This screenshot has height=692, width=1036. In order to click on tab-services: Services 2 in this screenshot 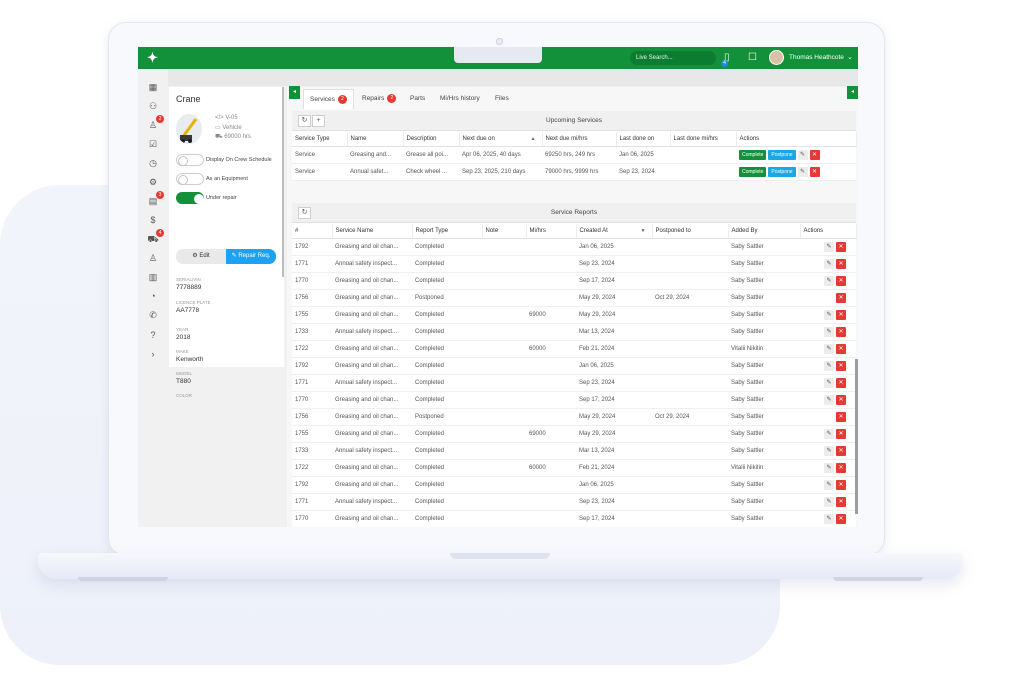, I will do `click(328, 99)`.